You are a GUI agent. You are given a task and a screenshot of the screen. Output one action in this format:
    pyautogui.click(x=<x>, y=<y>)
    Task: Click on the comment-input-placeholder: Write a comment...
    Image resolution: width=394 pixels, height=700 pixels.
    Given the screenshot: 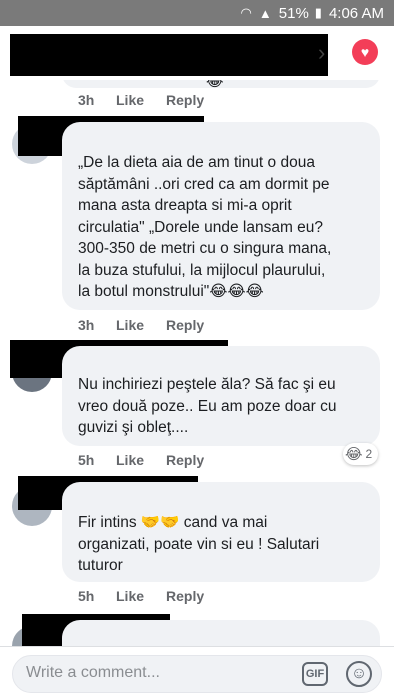 What is the action you would take?
    pyautogui.click(x=93, y=673)
    